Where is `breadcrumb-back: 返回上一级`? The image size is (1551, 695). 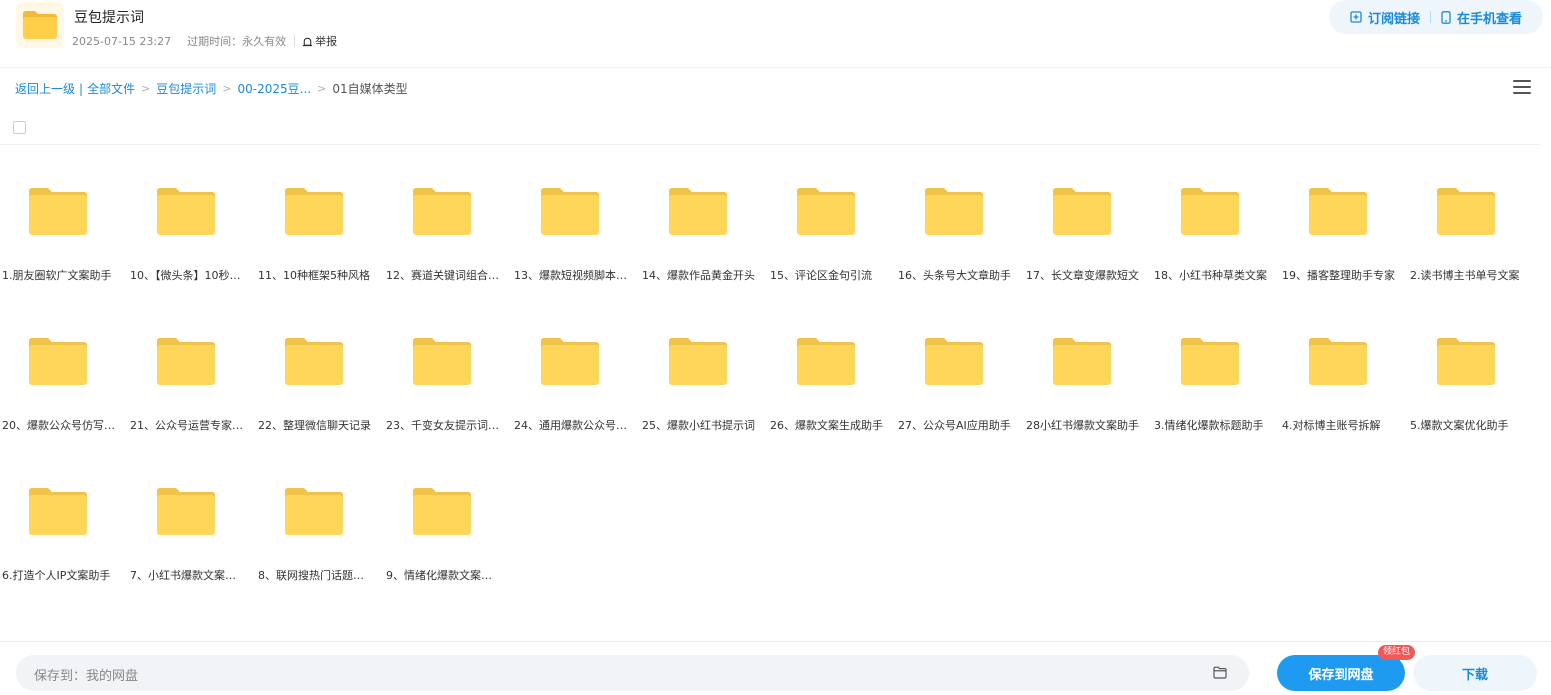
breadcrumb-back: 返回上一级 is located at coordinates (45, 88).